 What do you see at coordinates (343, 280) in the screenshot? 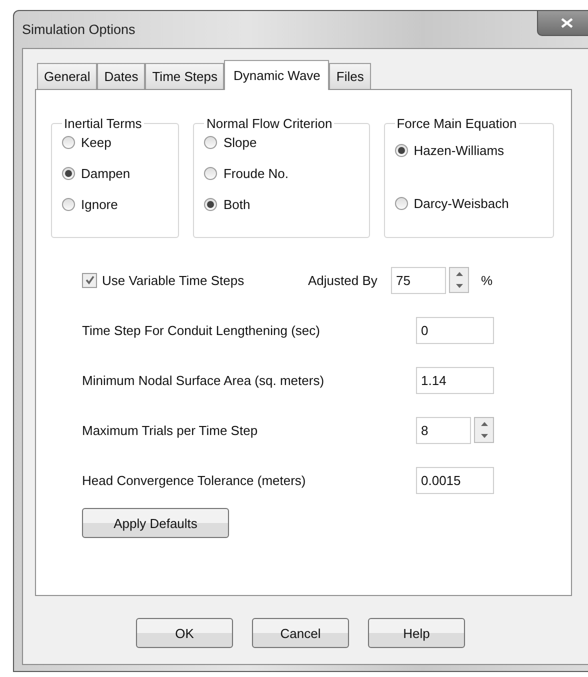
I see `field-label: Adjusted By` at bounding box center [343, 280].